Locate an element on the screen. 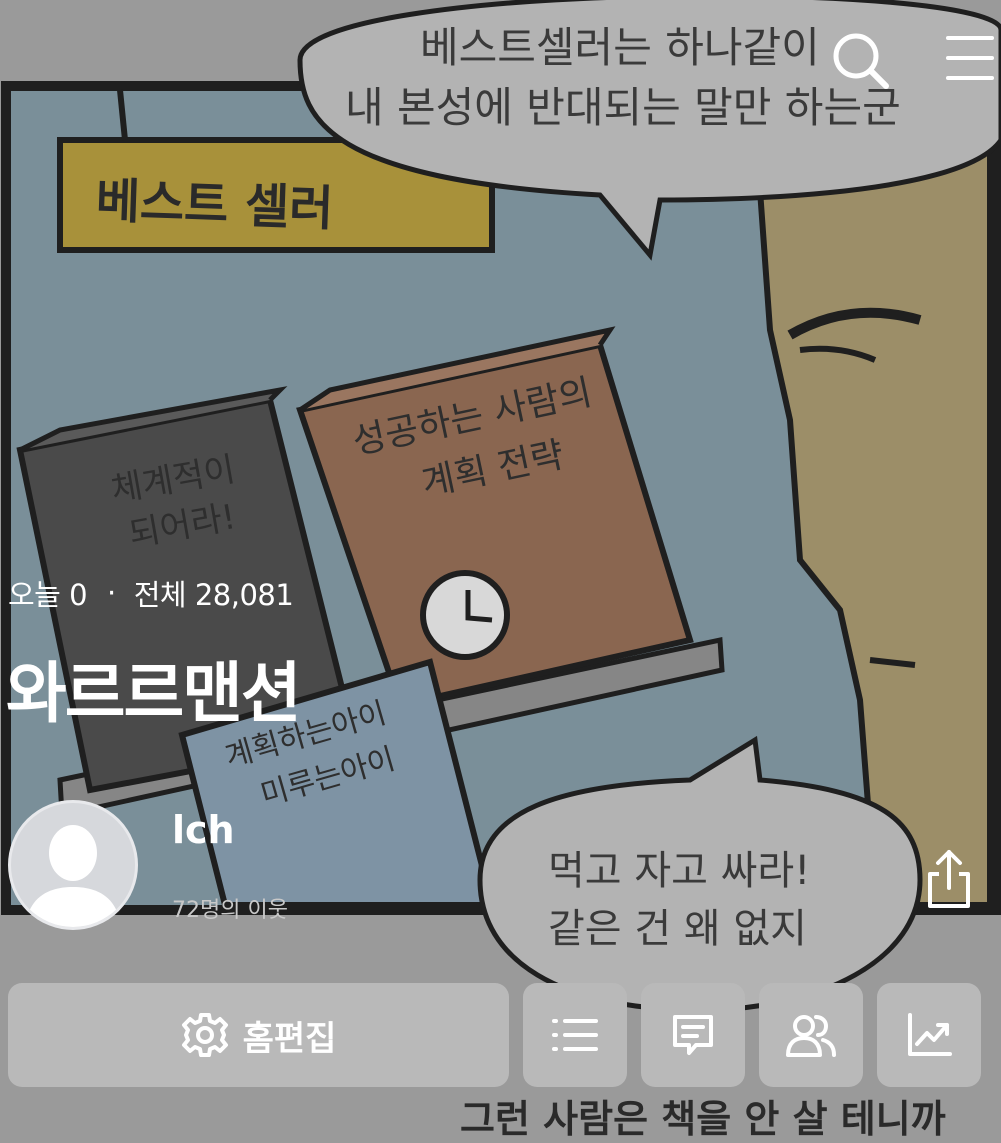 The image size is (1001, 1143). gear-icon is located at coordinates (204, 1035).